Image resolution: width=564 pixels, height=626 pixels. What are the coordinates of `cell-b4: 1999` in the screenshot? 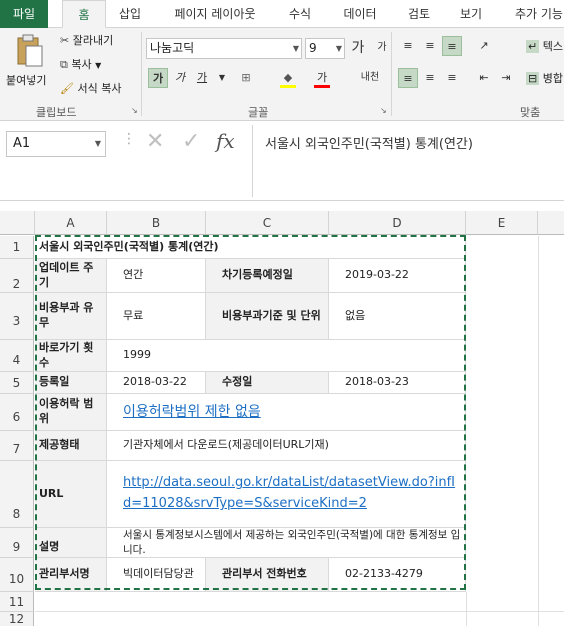 It's located at (286, 356).